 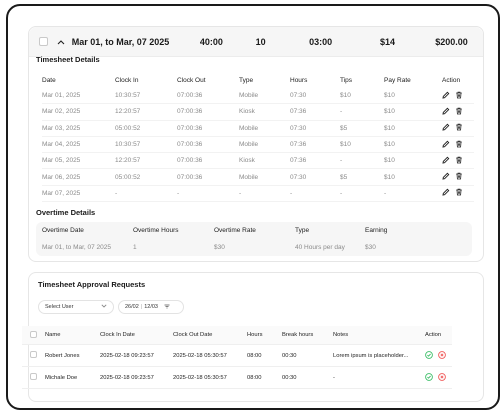 What do you see at coordinates (62, 355) in the screenshot?
I see `ap-cell-name: Robert Jones` at bounding box center [62, 355].